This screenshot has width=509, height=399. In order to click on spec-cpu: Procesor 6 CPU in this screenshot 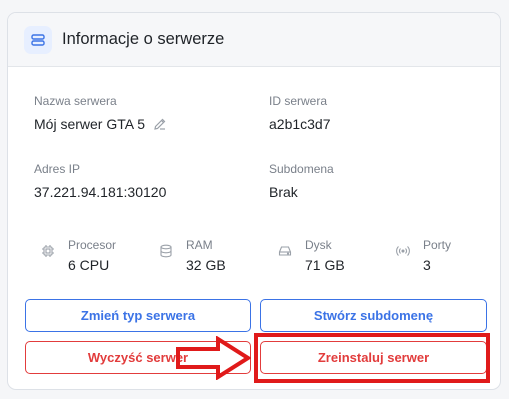, I will do `click(78, 255)`.